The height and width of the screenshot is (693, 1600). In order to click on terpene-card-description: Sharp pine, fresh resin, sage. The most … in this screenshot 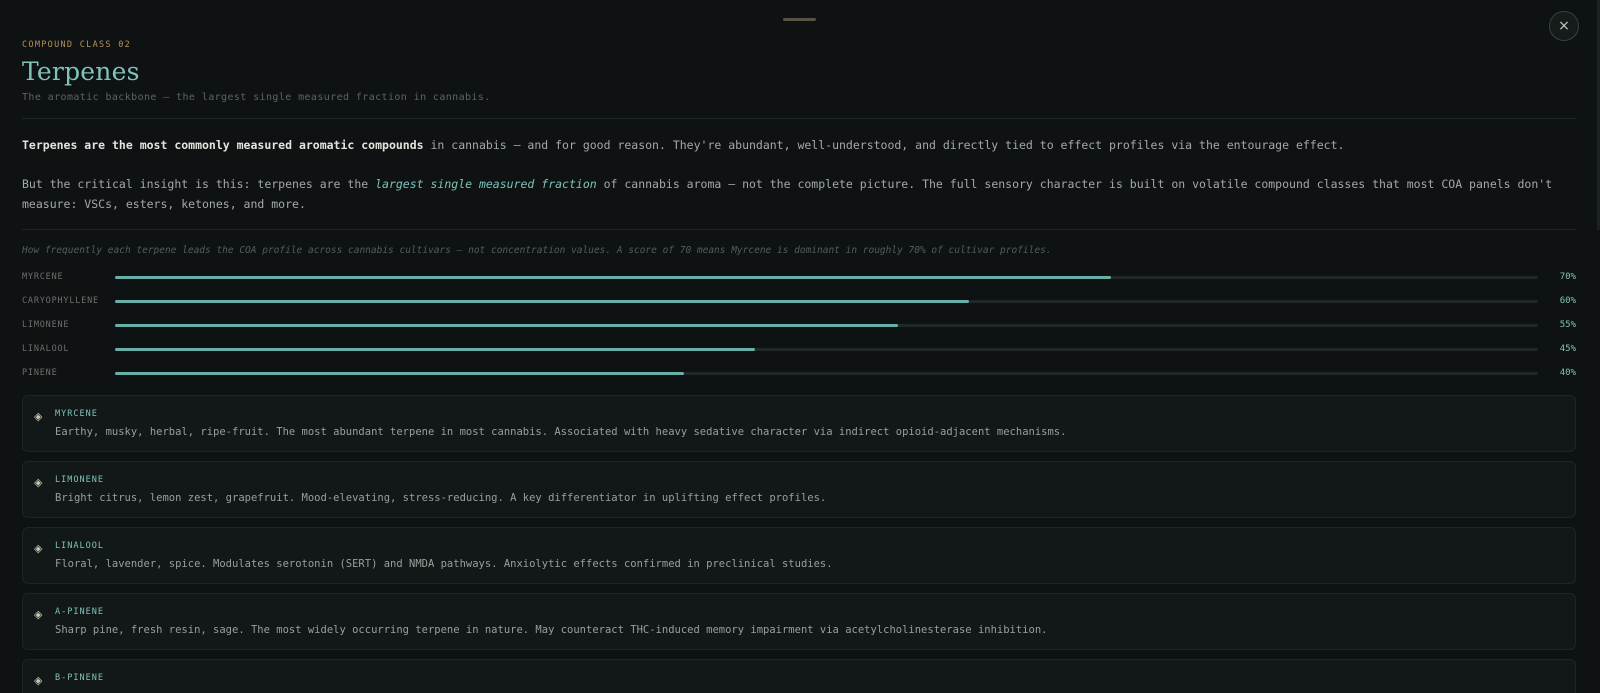, I will do `click(551, 630)`.